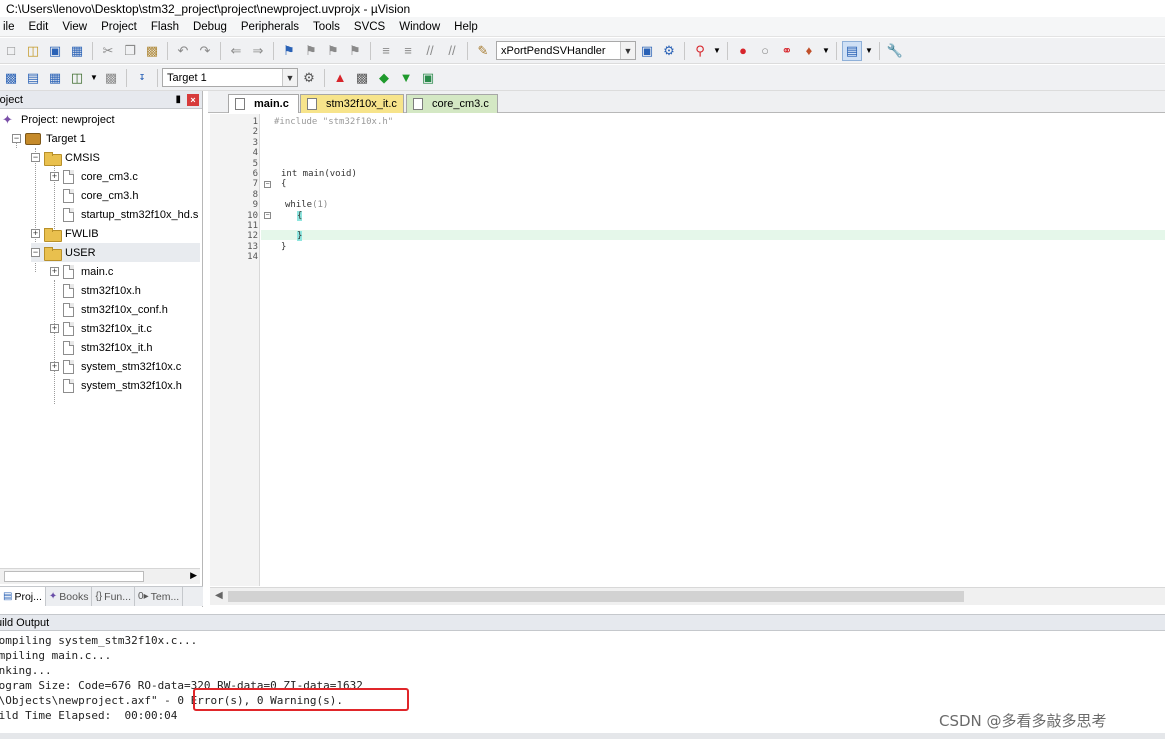 The height and width of the screenshot is (739, 1165). Describe the element at coordinates (430, 51) in the screenshot. I see `comment-icon: //` at that location.